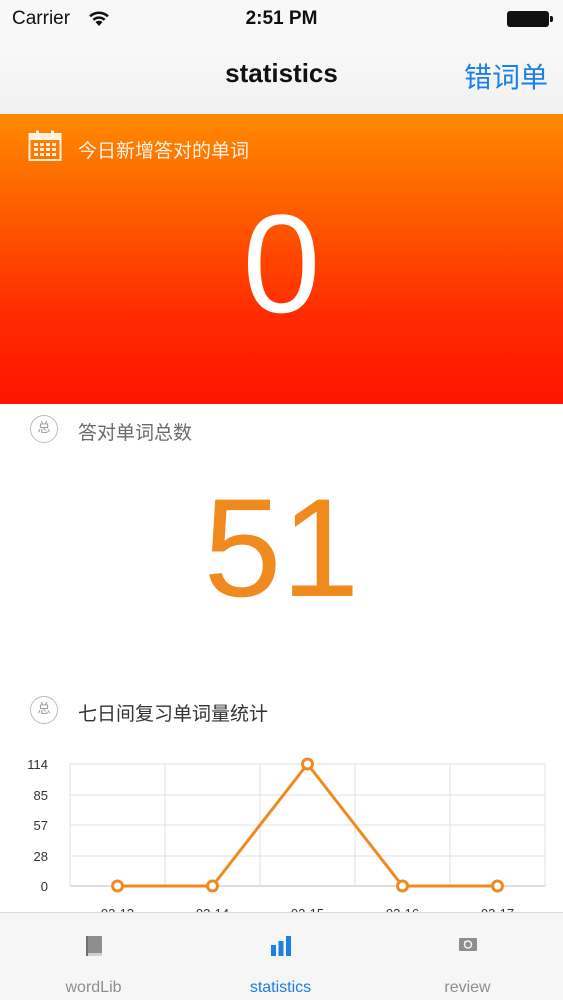 The image size is (563, 1000). What do you see at coordinates (281, 547) in the screenshot?
I see `total-count: 51` at bounding box center [281, 547].